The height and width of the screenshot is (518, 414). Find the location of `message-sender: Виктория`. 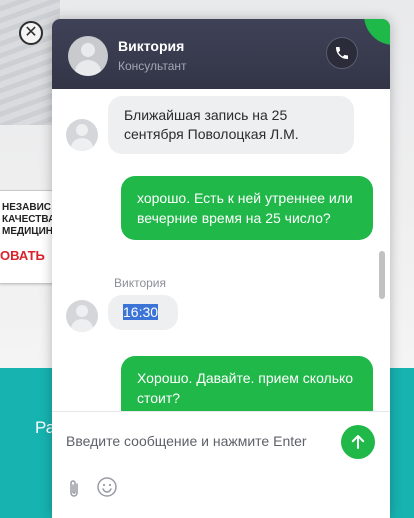

message-sender: Виктория is located at coordinates (140, 283).